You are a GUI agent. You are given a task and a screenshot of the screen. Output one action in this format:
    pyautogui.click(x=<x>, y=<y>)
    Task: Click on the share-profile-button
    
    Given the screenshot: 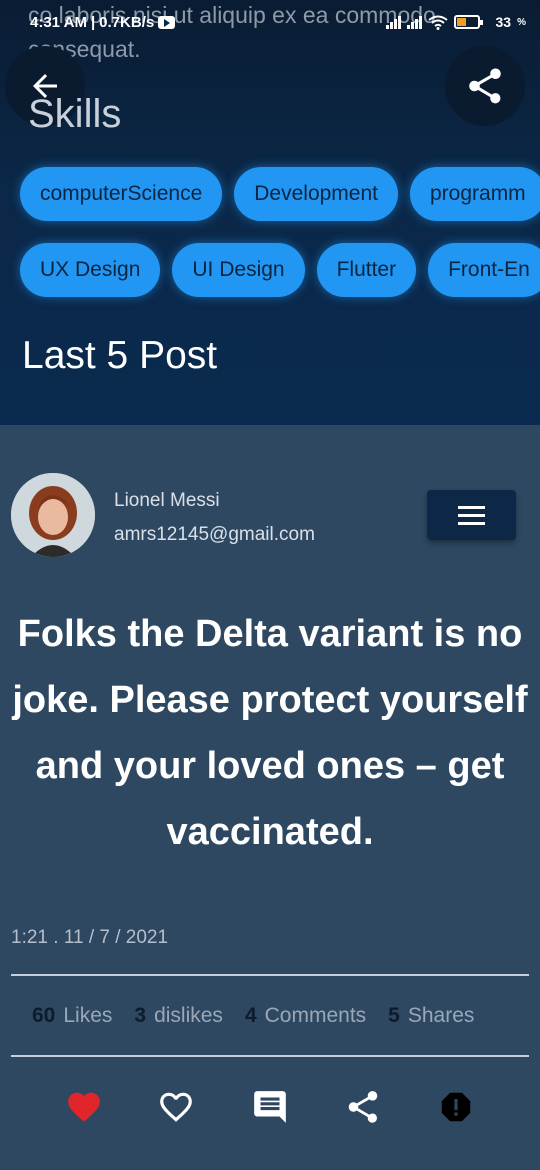 What is the action you would take?
    pyautogui.click(x=485, y=86)
    